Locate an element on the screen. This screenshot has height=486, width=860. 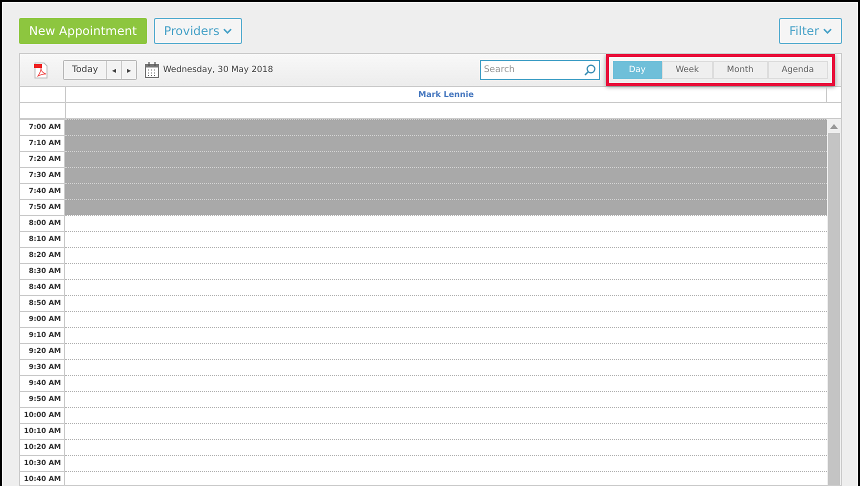
date-label: Wednesday, 30 May 2018 is located at coordinates (218, 70).